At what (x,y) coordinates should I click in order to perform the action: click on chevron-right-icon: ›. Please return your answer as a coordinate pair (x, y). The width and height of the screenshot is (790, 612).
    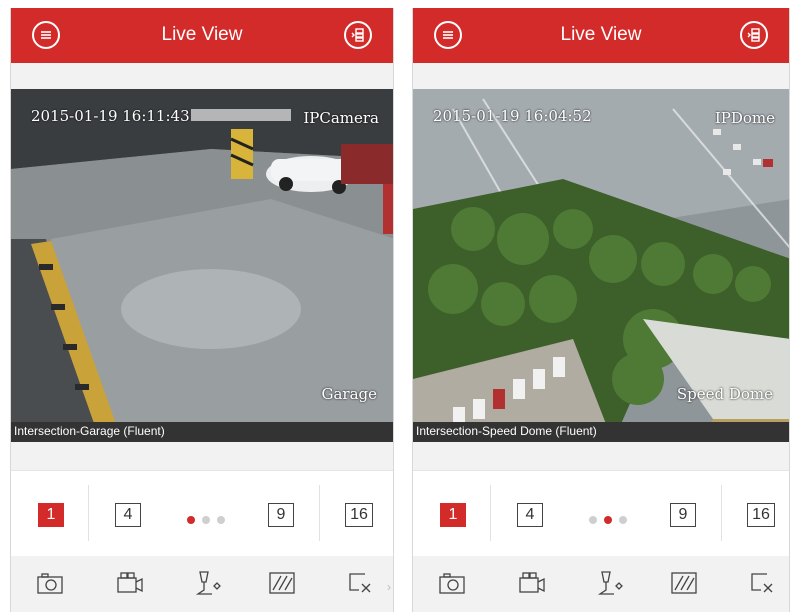
    Looking at the image, I should click on (389, 587).